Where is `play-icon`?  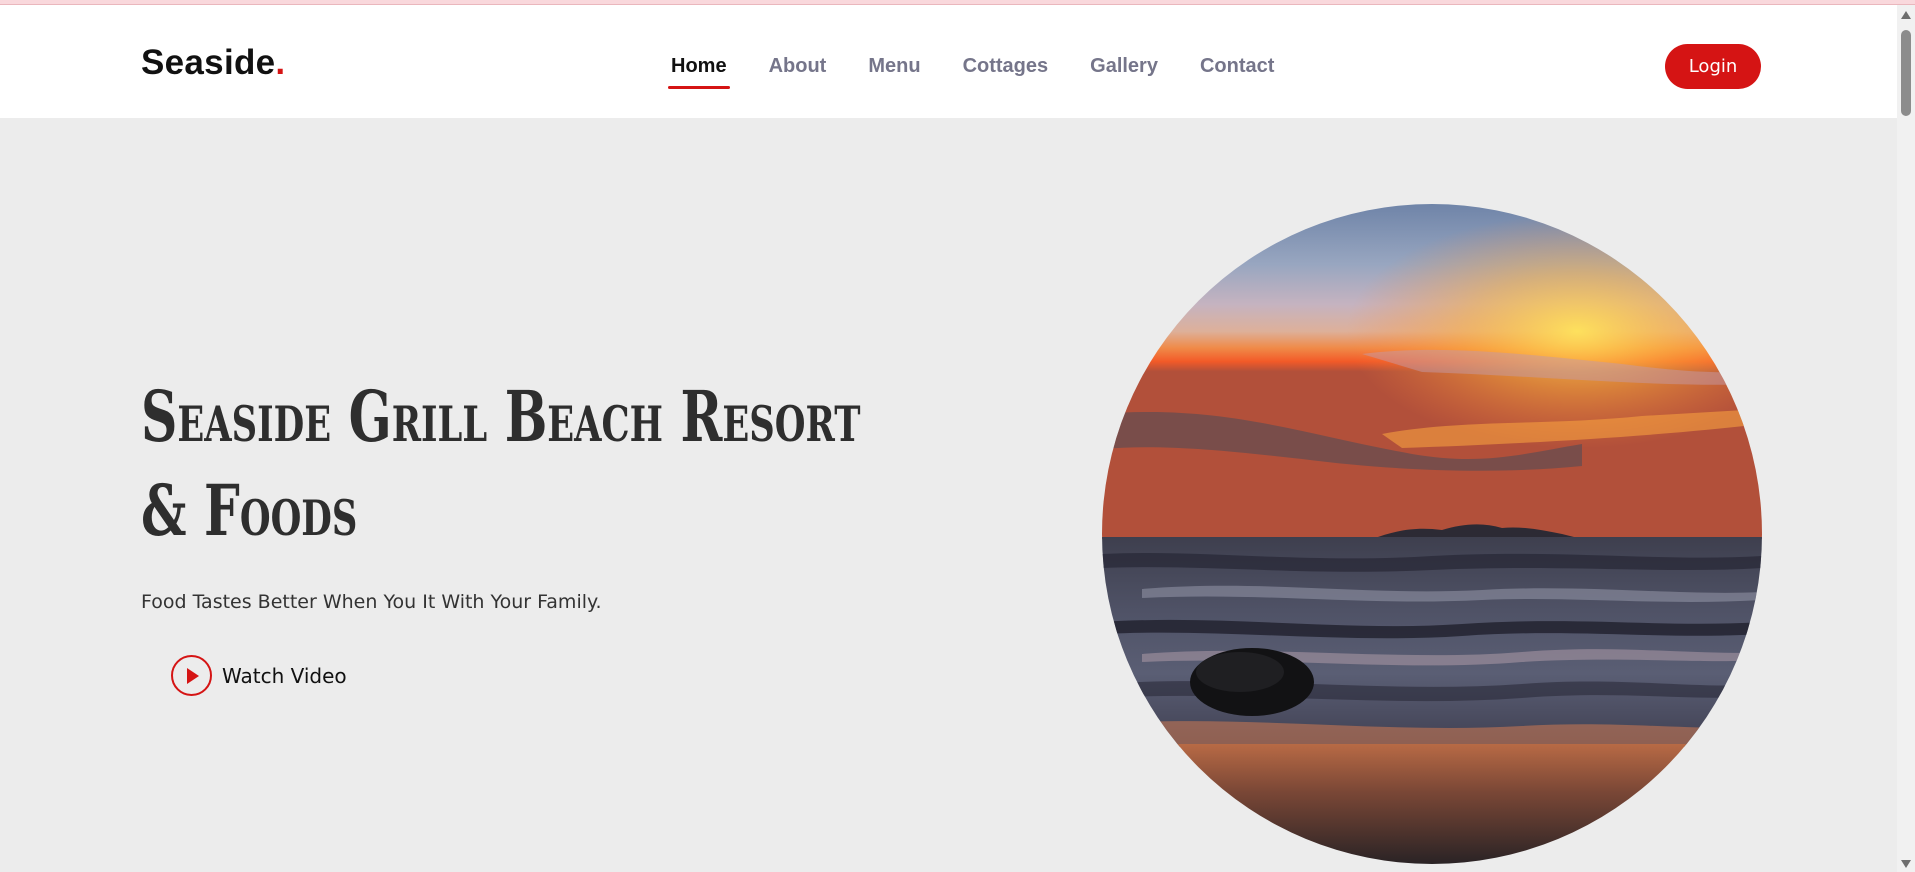 play-icon is located at coordinates (191, 675).